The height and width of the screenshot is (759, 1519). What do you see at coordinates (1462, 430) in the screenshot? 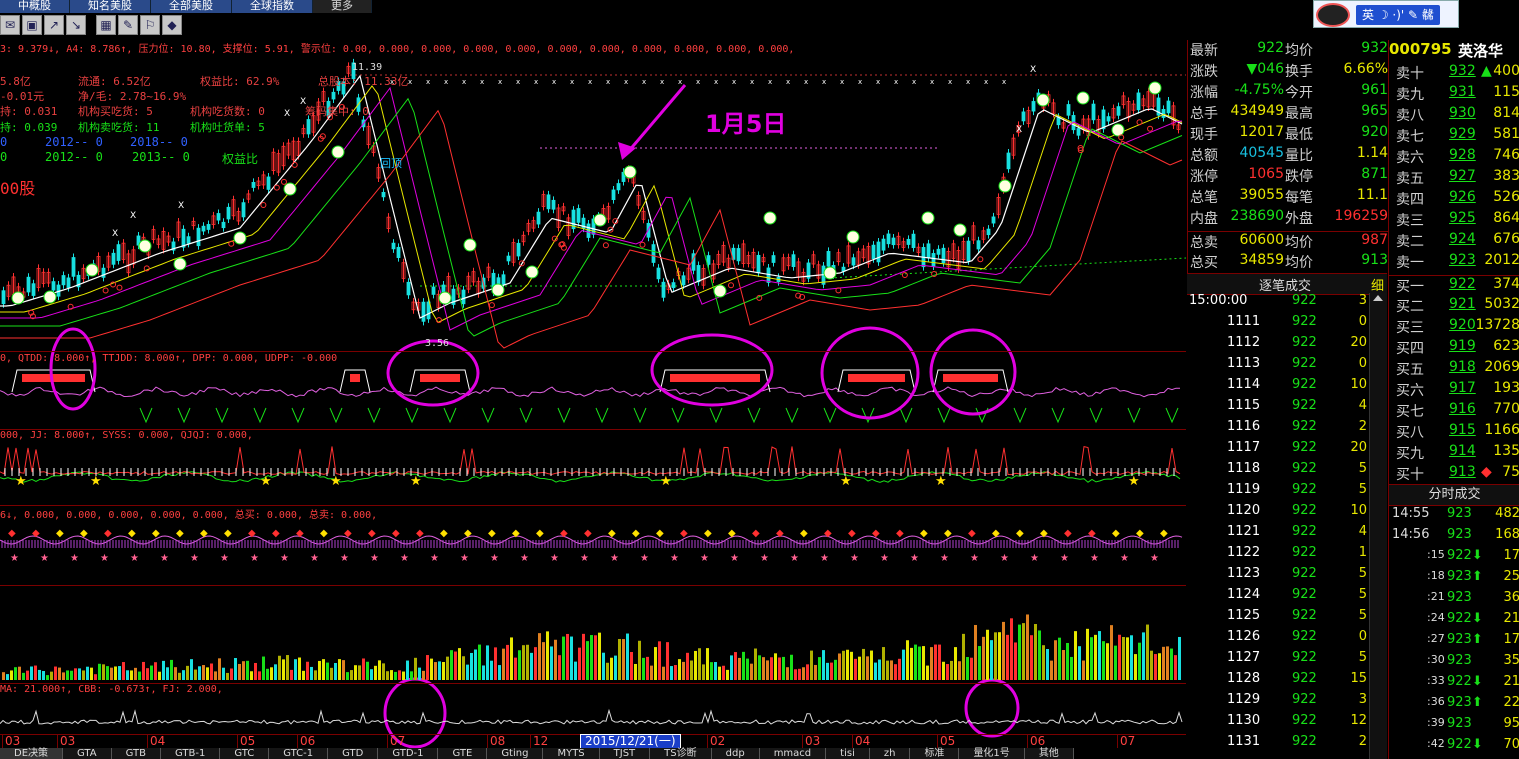
I see `bid-price: 915` at bounding box center [1462, 430].